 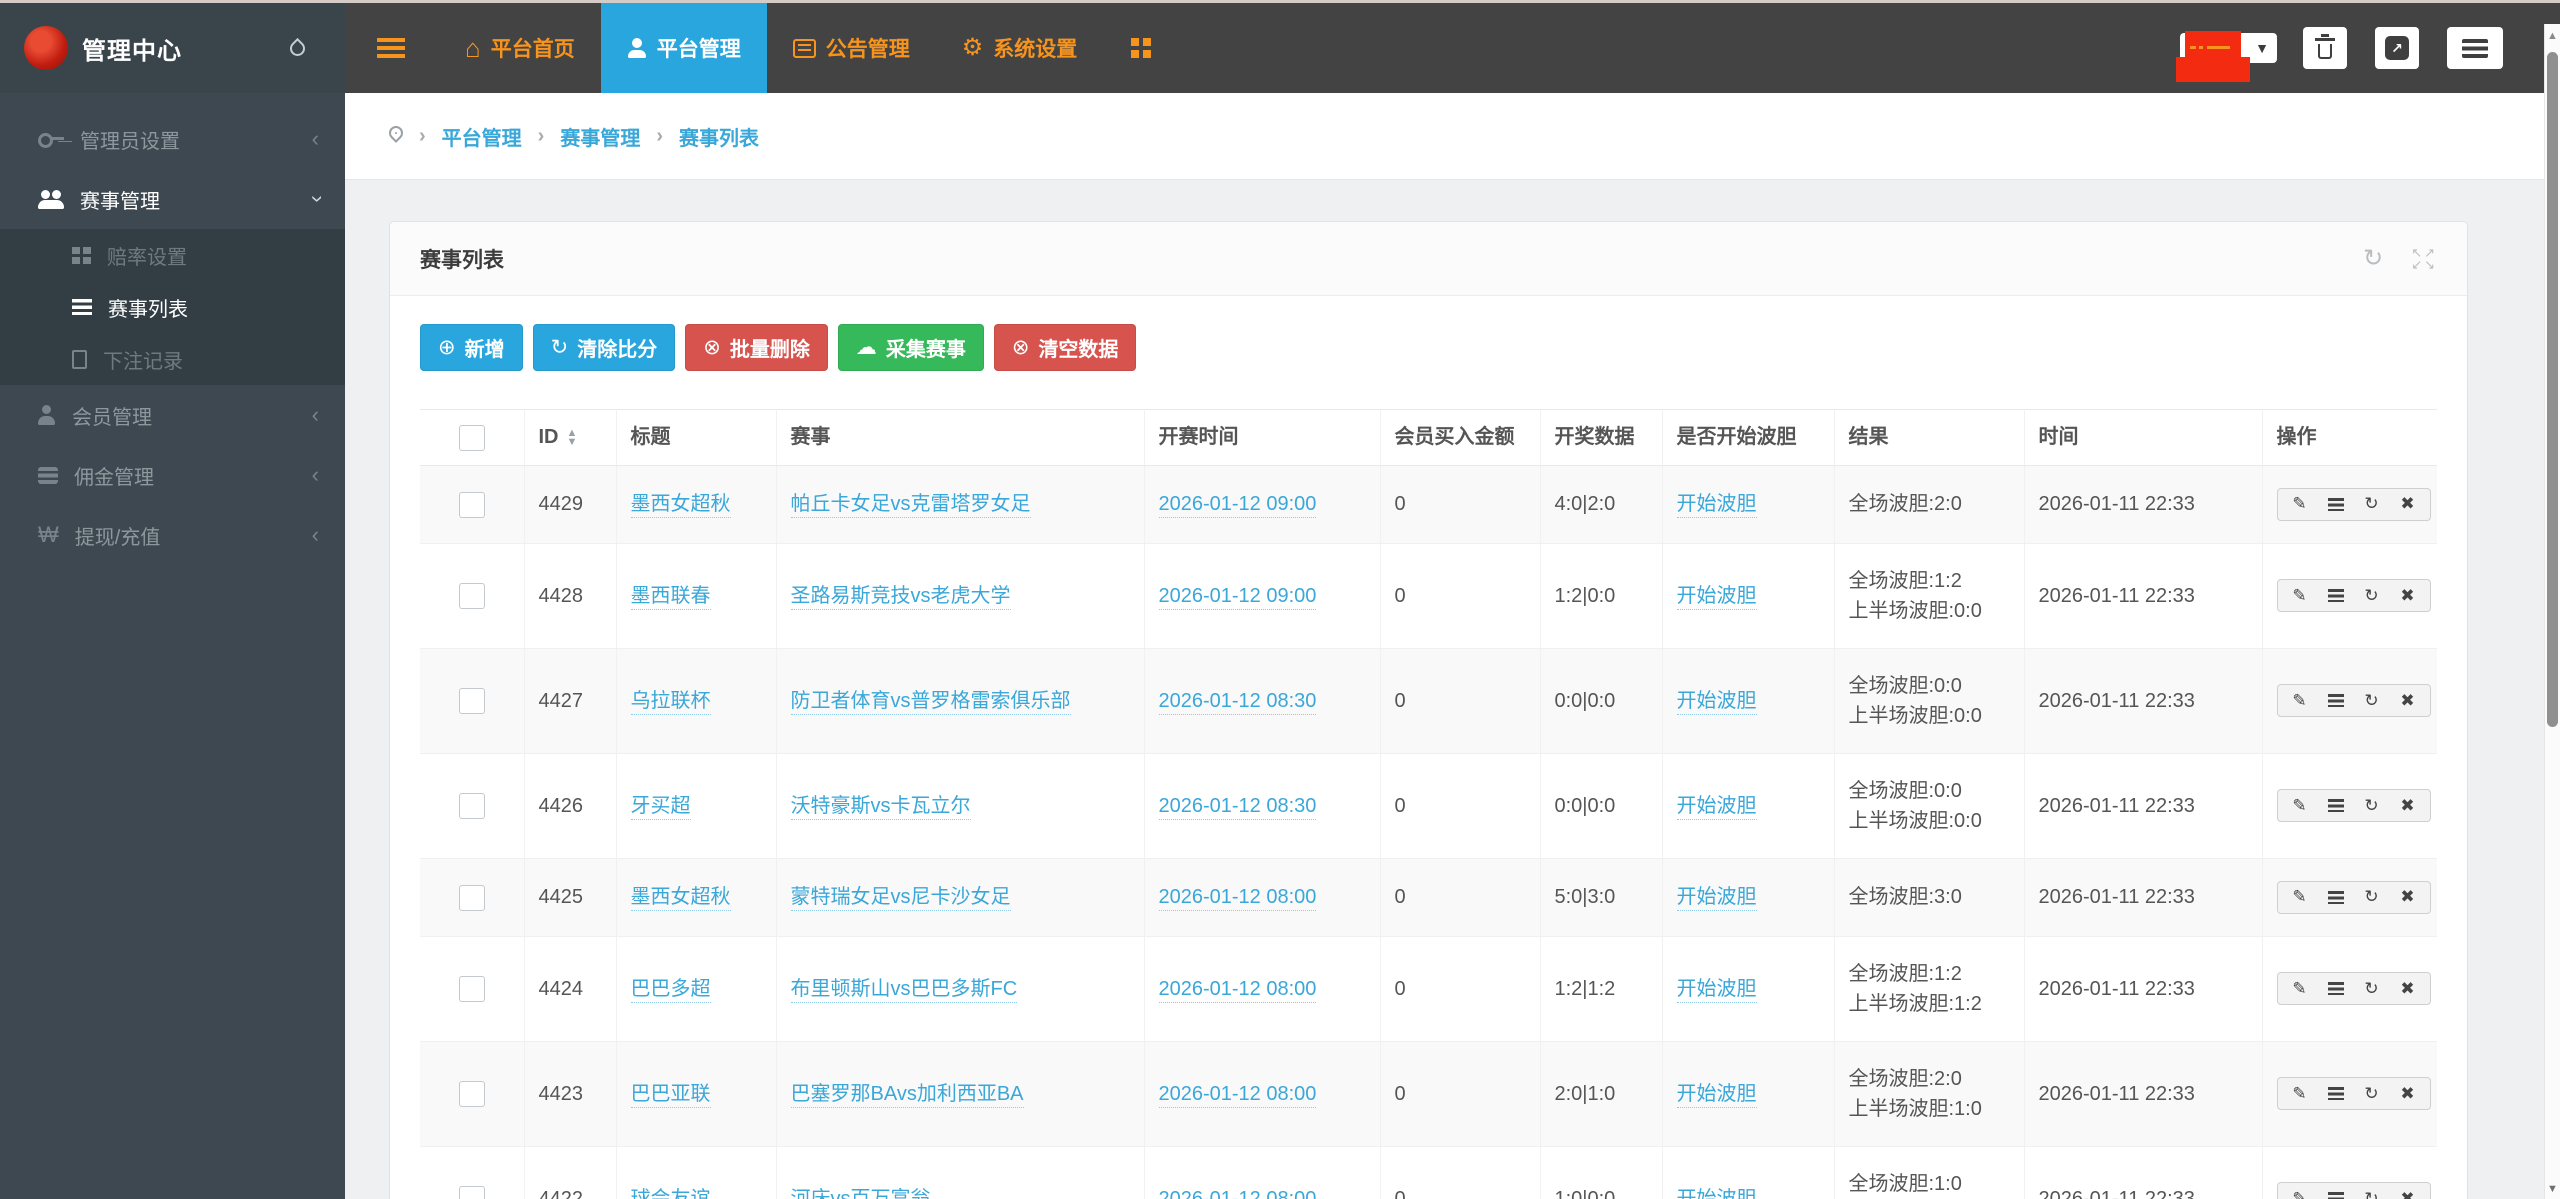 What do you see at coordinates (572, 438) in the screenshot?
I see `sort-icon: ▲ ▼` at bounding box center [572, 438].